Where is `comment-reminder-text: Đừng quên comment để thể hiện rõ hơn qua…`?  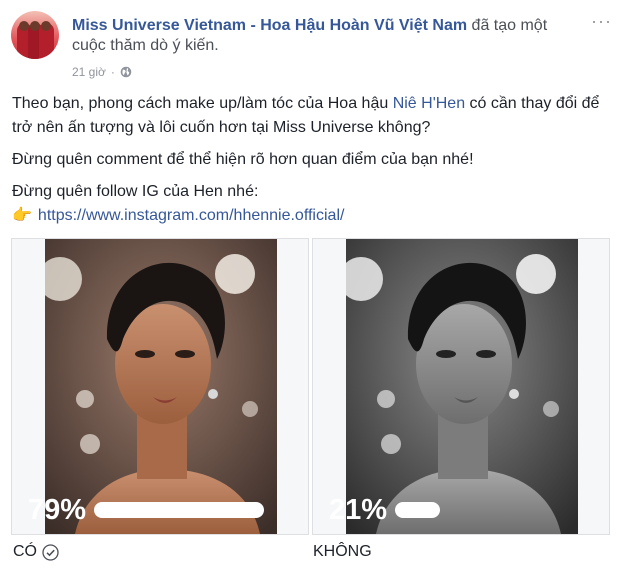
comment-reminder-text: Đừng quên comment để thể hiện rõ hơn qua… is located at coordinates (243, 159).